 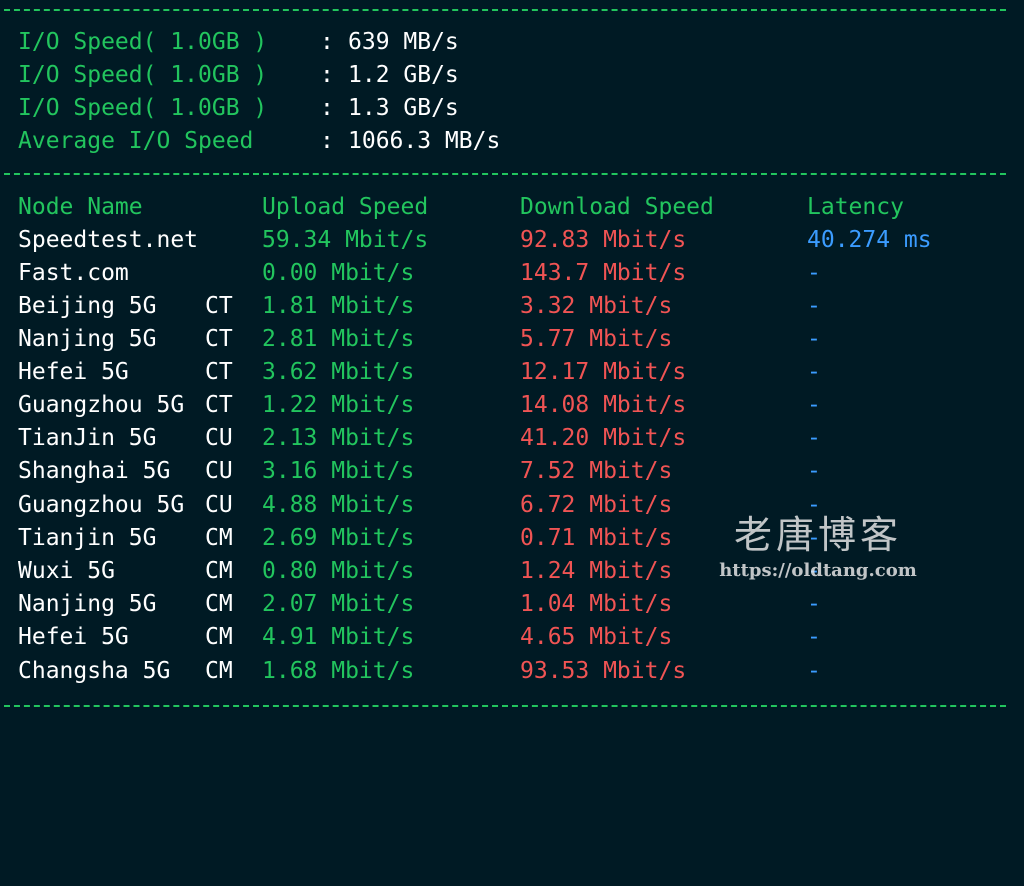 I want to click on node-name: Fast.com, so click(x=73, y=273).